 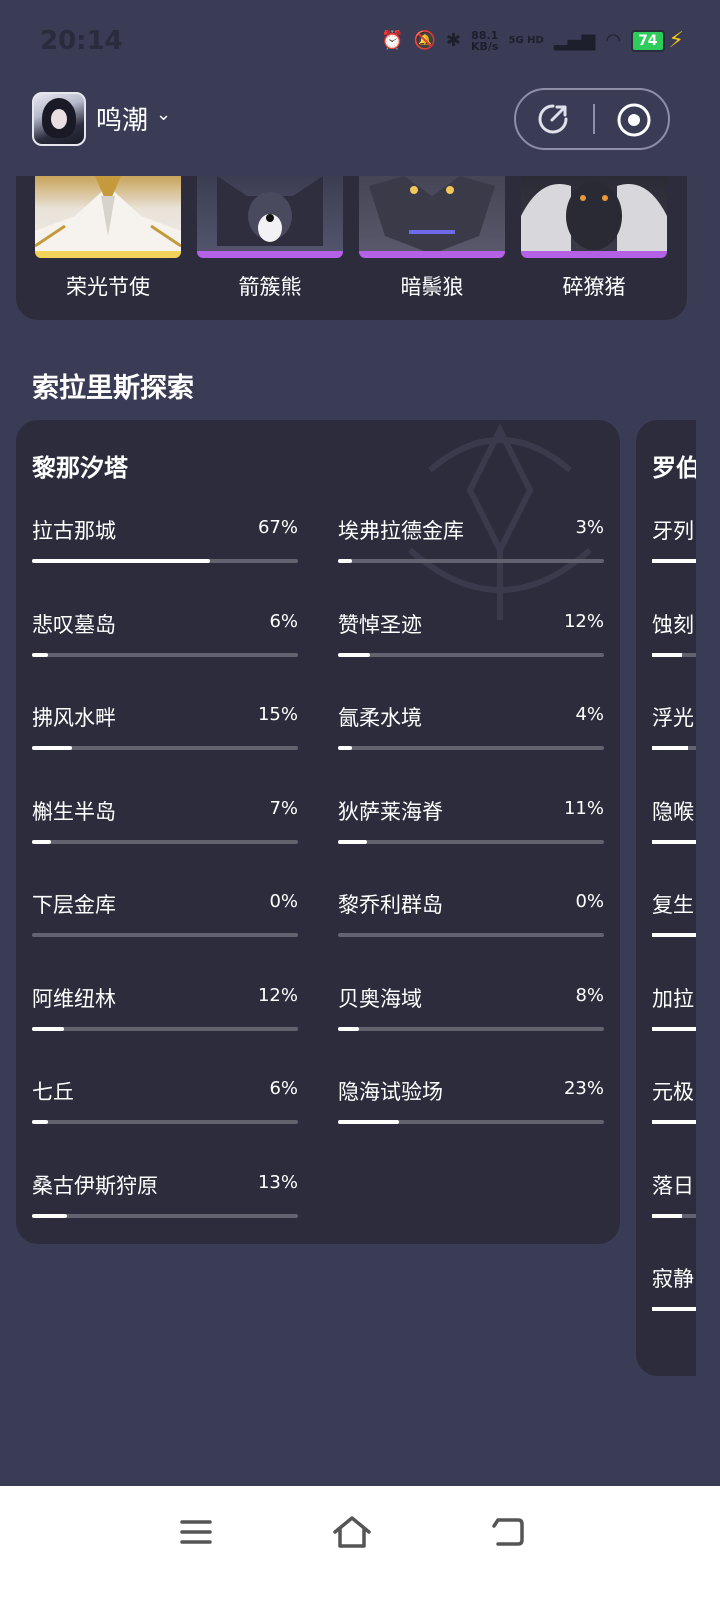 I want to click on bluetooth-icon: ✱, so click(x=453, y=40).